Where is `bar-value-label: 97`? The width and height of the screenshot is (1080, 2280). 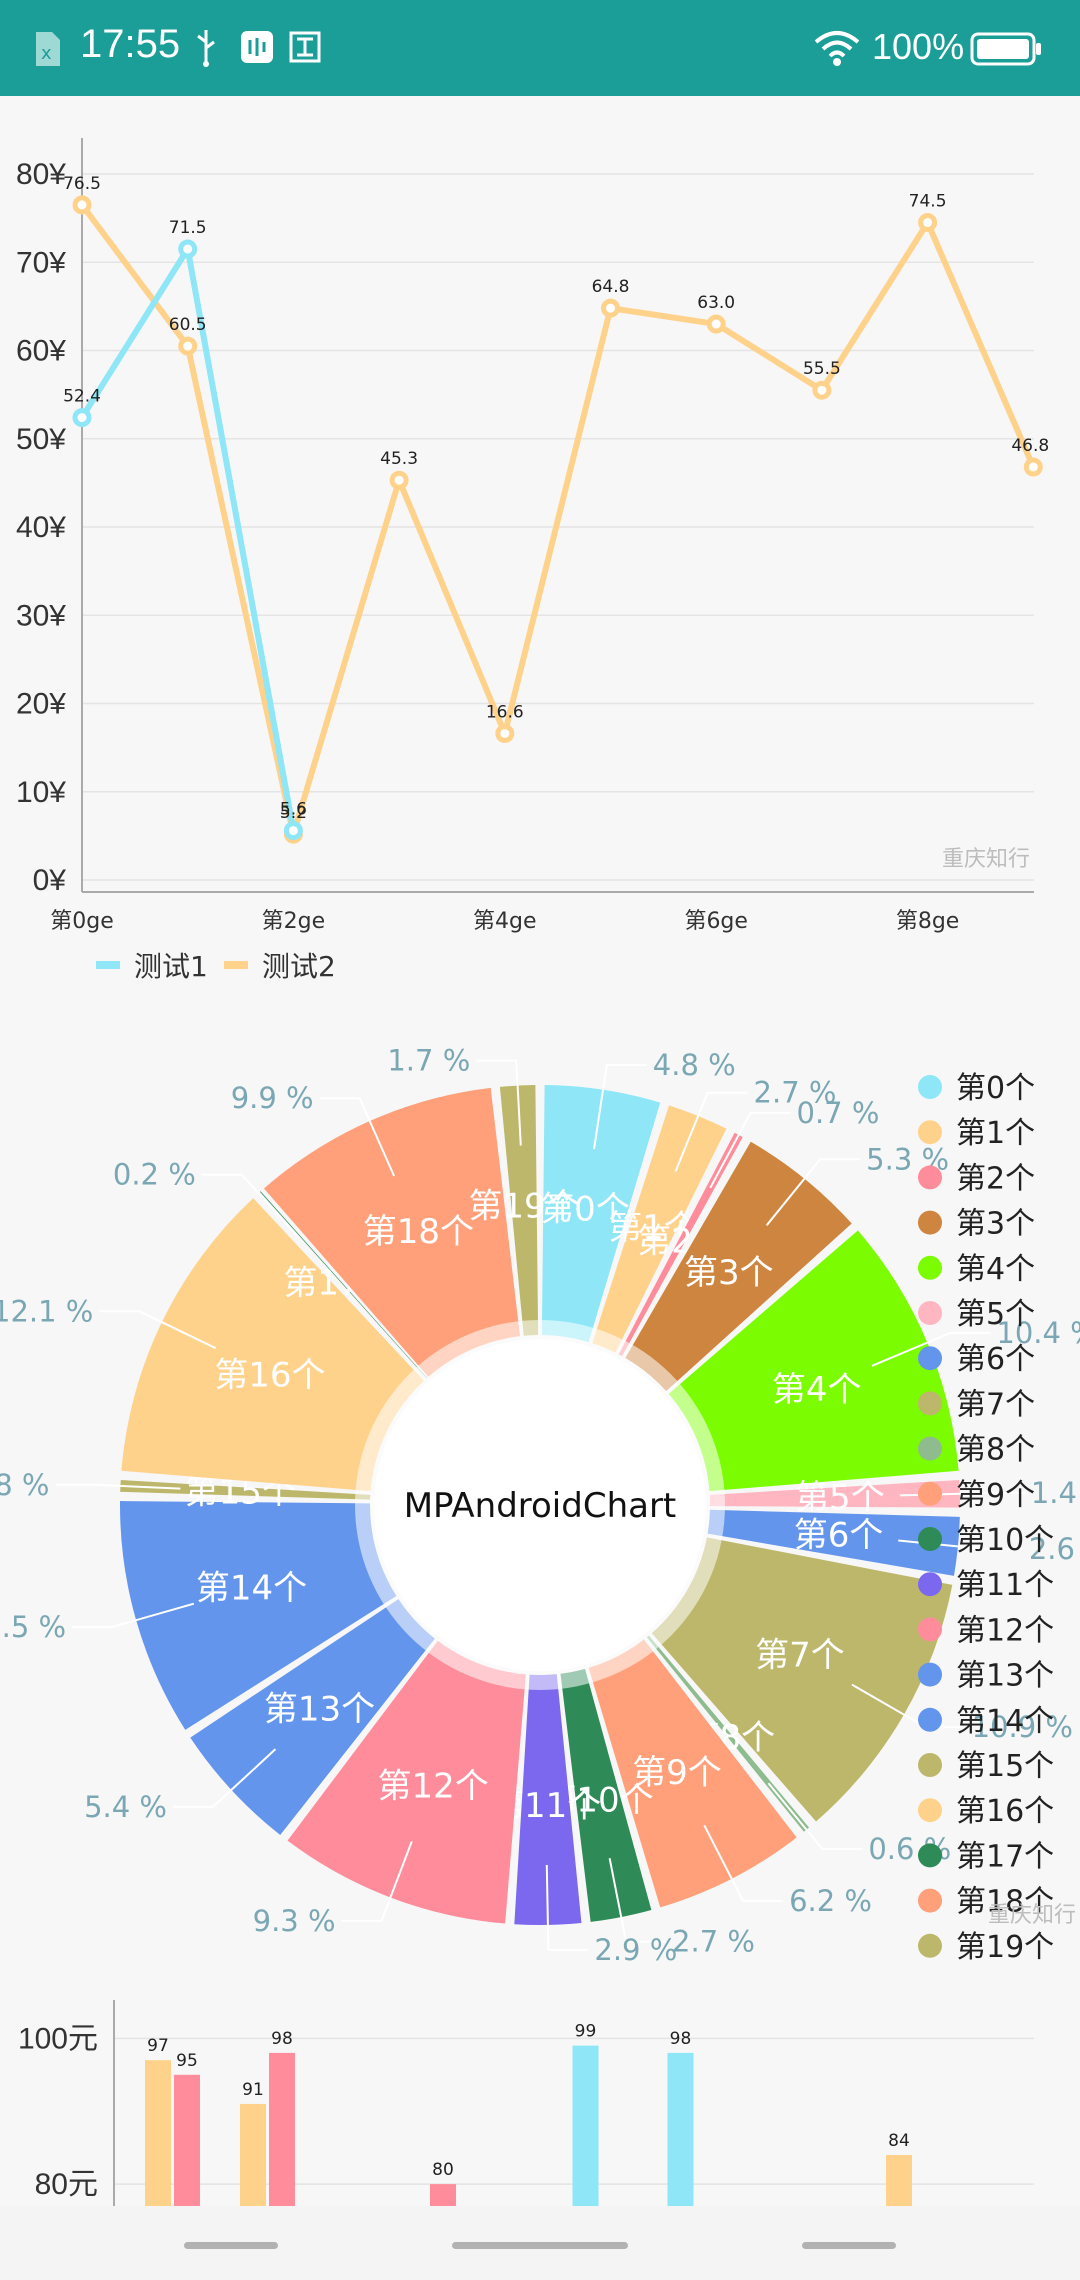
bar-value-label: 97 is located at coordinates (158, 2046).